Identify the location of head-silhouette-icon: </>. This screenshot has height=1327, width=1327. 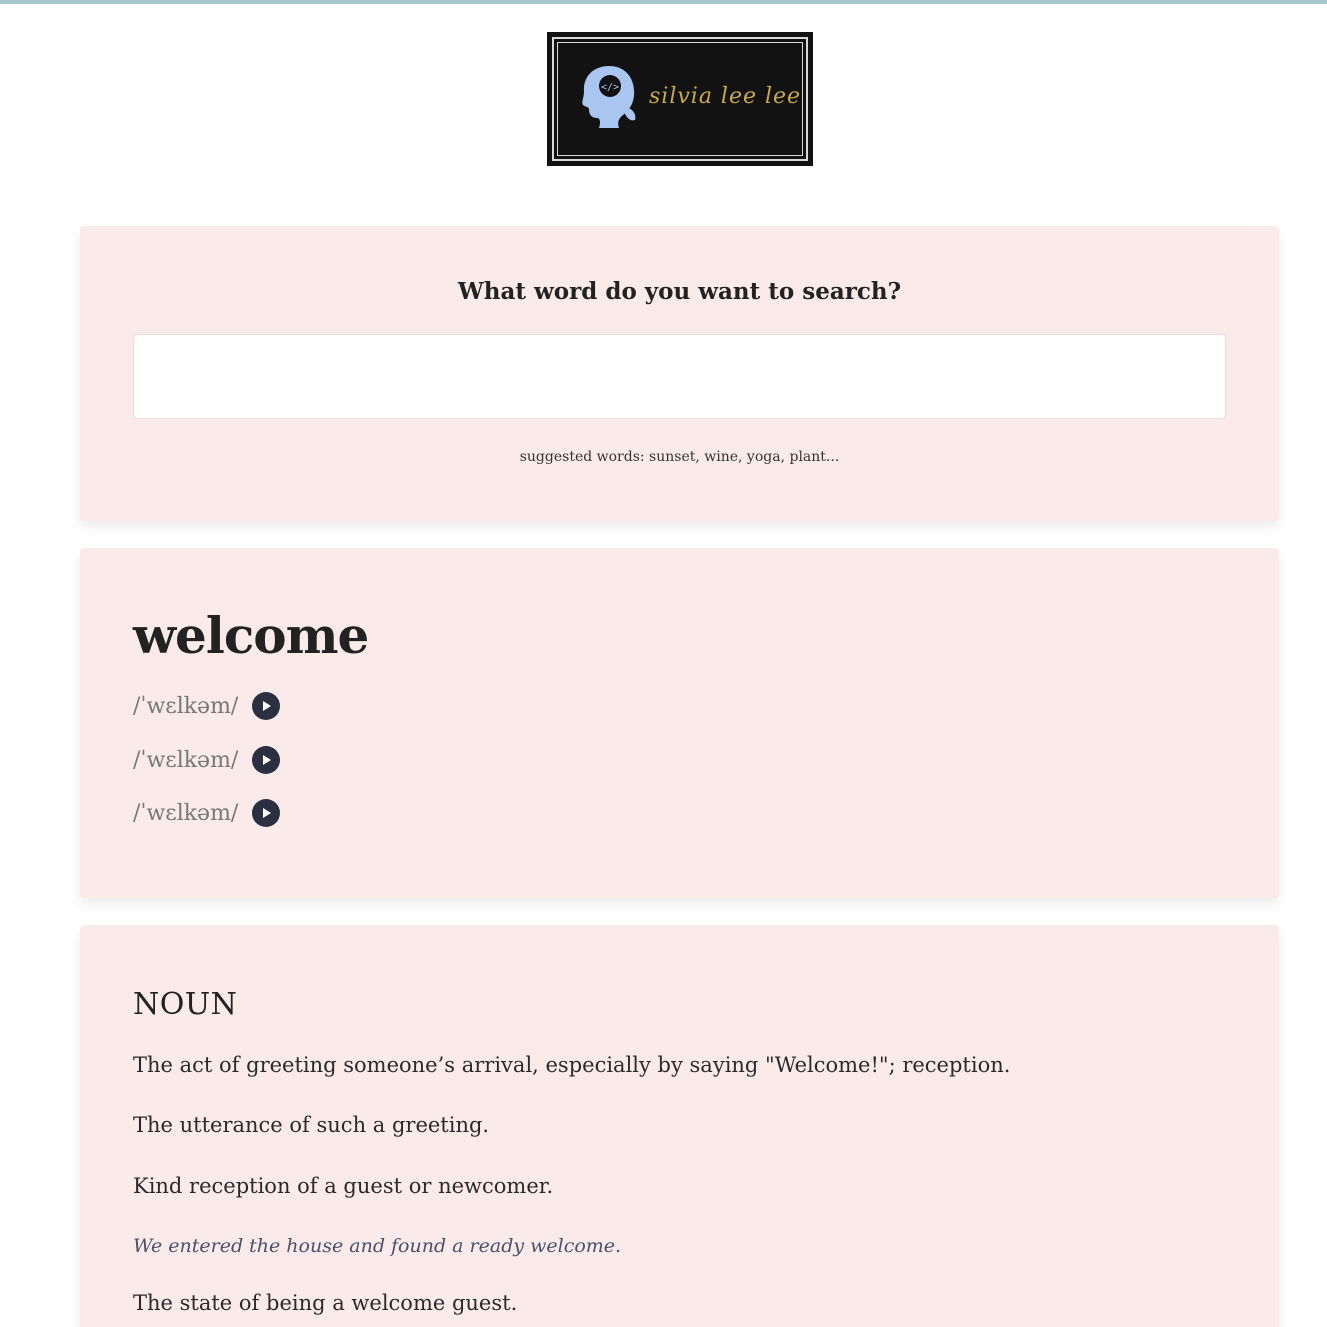
(609, 97).